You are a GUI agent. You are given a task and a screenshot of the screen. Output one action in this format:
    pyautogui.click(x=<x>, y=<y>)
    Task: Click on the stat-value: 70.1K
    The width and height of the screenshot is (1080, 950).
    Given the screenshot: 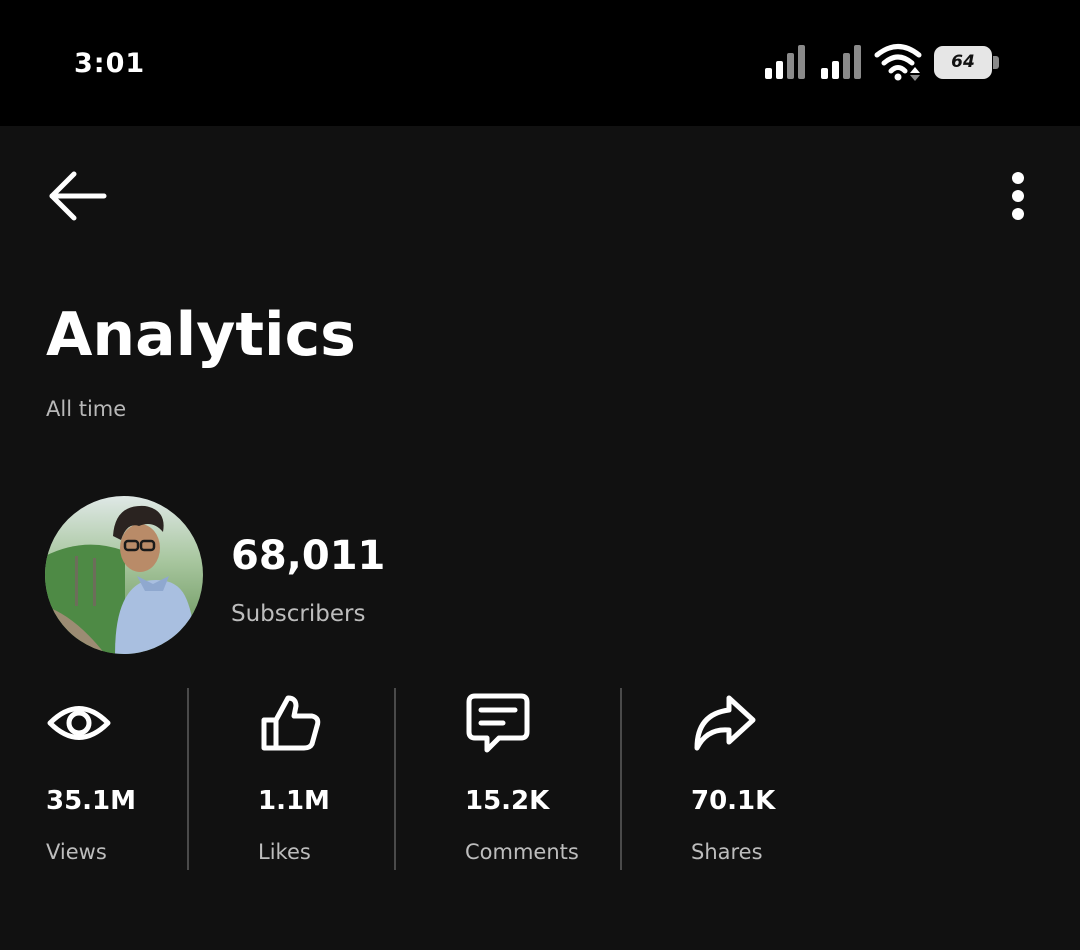 What is the action you would take?
    pyautogui.click(x=733, y=801)
    